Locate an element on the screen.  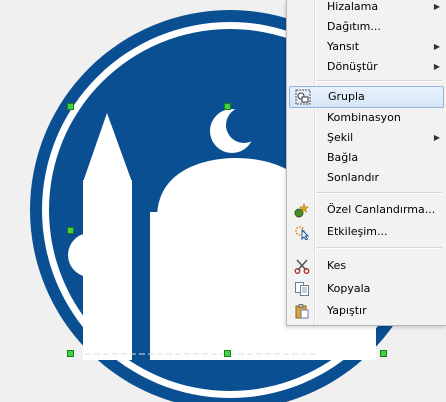
menu-item-connect: Bağla is located at coordinates (366, 158).